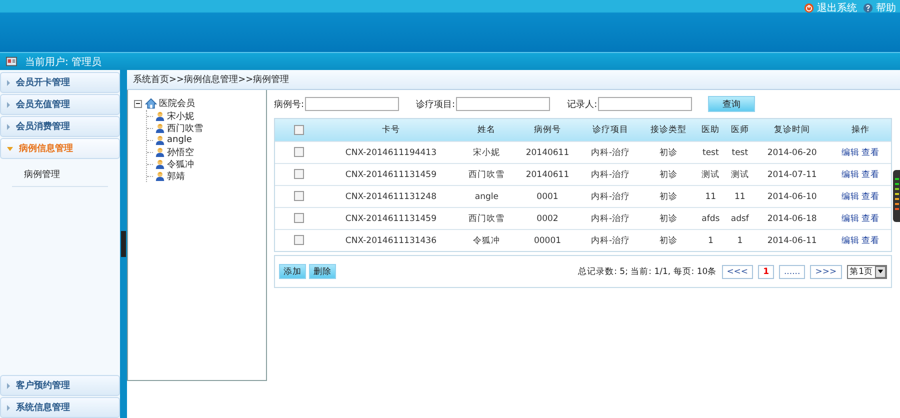  What do you see at coordinates (792, 197) in the screenshot?
I see `table-cell: 2014-06-10` at bounding box center [792, 197].